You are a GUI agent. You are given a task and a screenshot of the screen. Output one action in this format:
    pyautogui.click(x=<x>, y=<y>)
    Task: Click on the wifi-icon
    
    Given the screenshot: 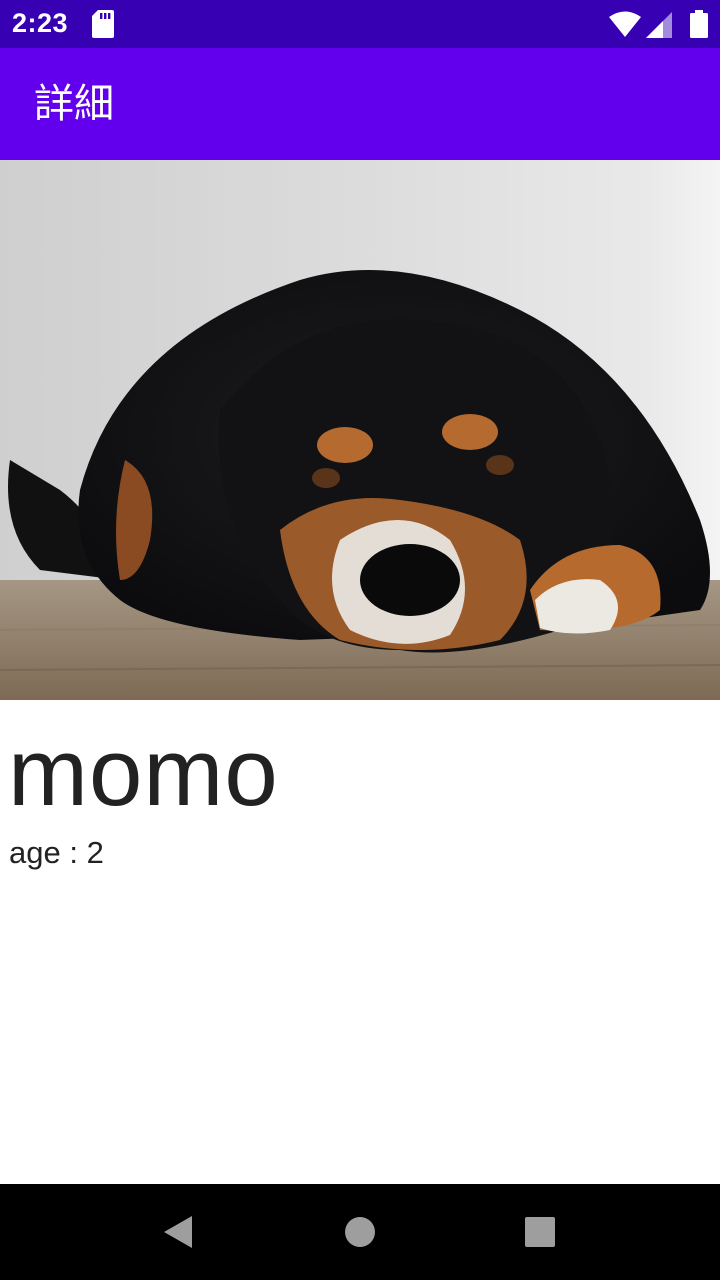 What is the action you would take?
    pyautogui.click(x=625, y=24)
    